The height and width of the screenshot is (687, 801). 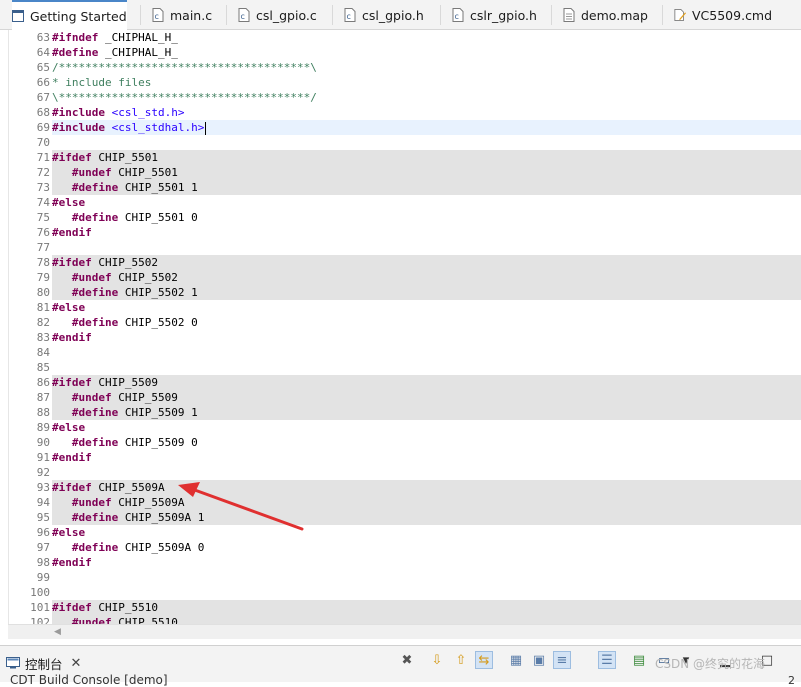 What do you see at coordinates (43, 442) in the screenshot?
I see `line-number: 90` at bounding box center [43, 442].